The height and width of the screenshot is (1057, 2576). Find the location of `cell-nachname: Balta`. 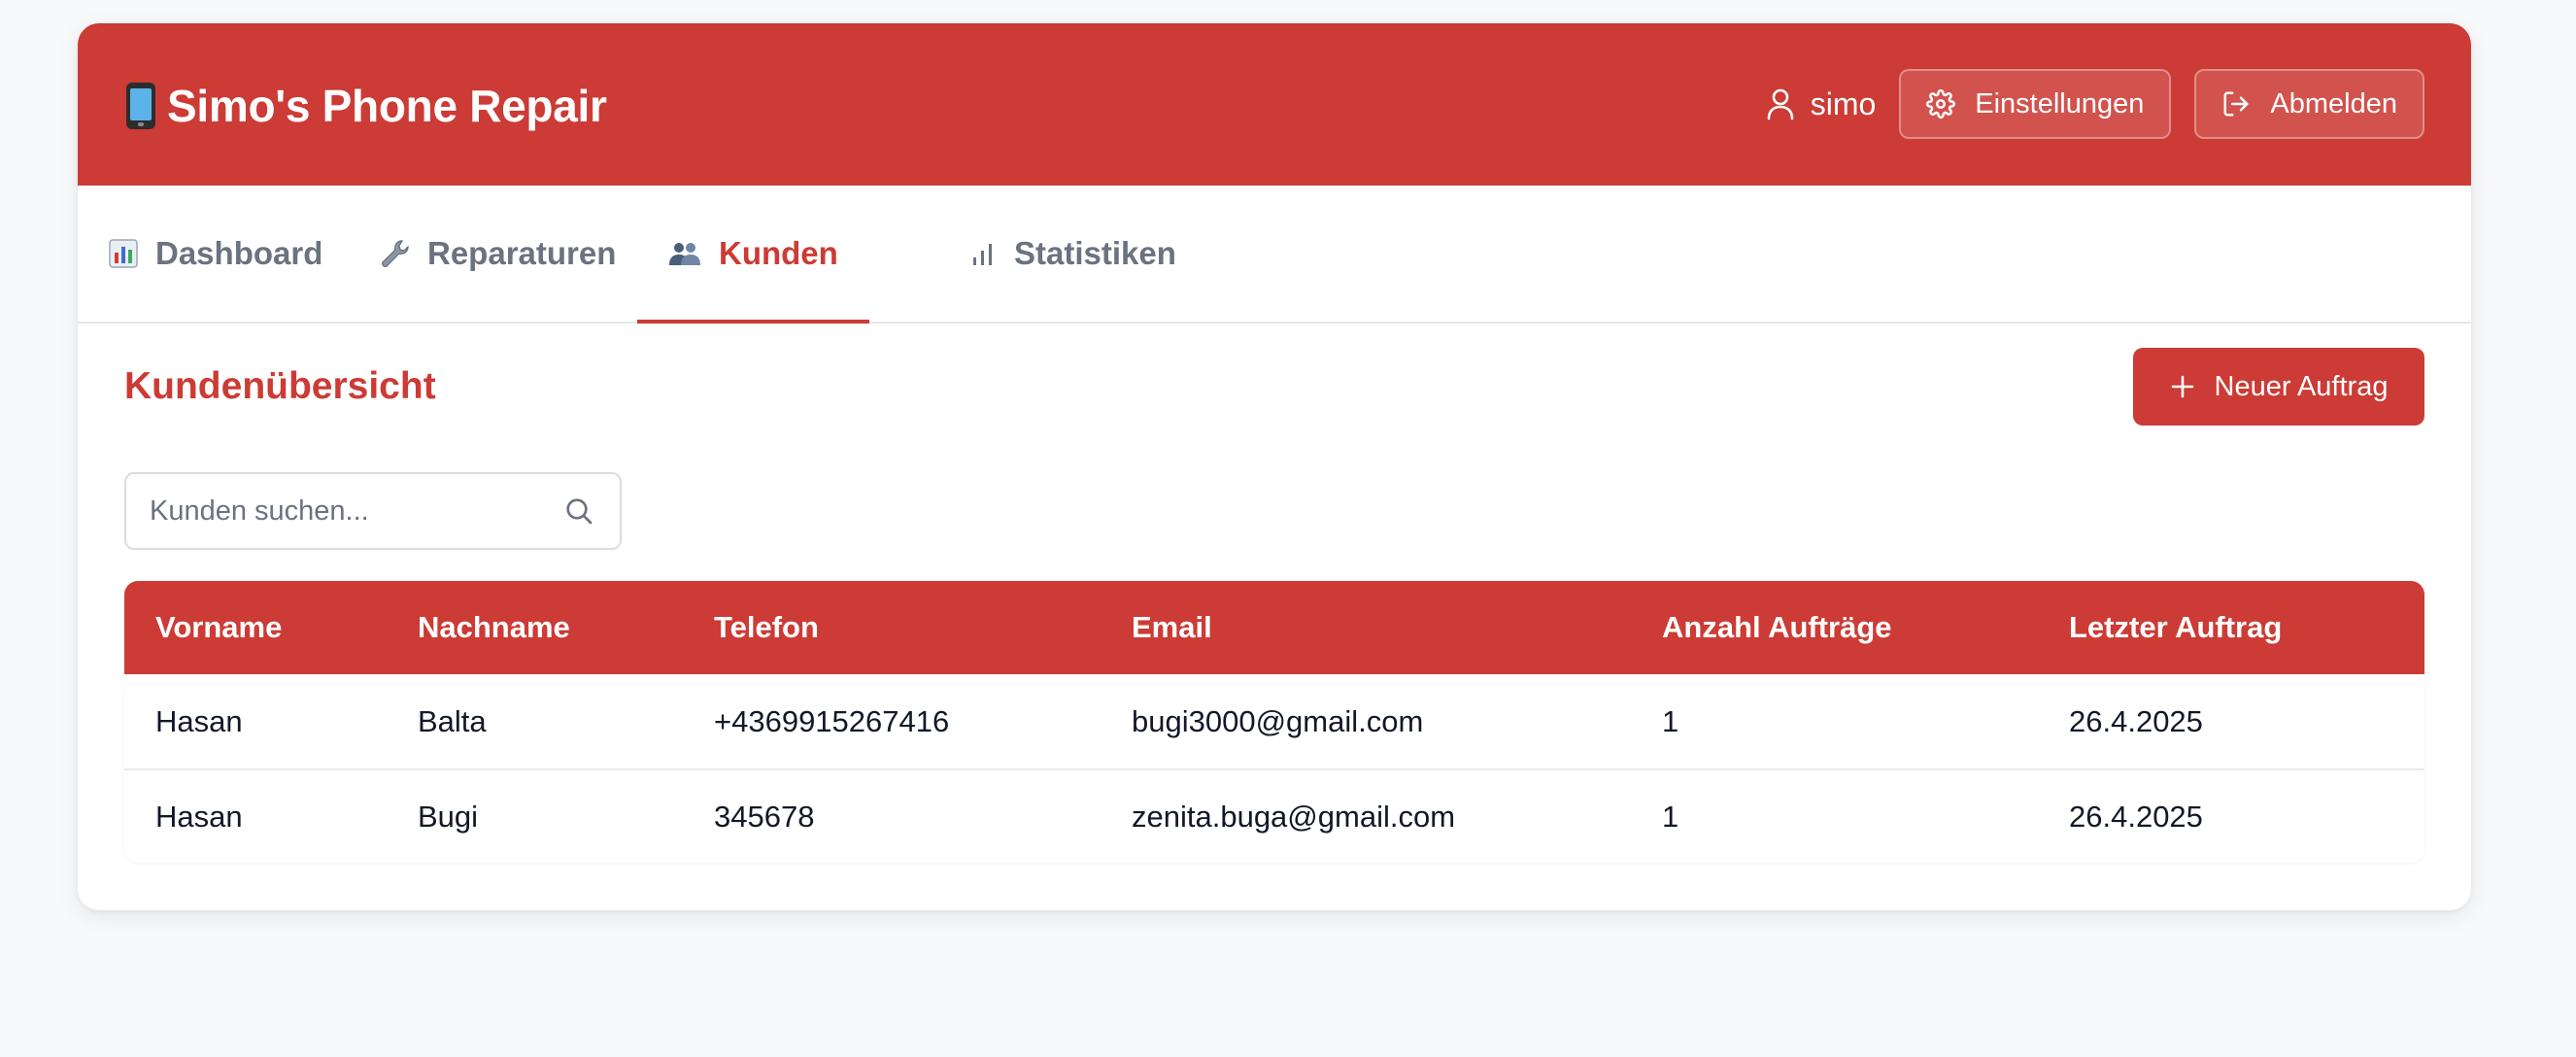

cell-nachname: Balta is located at coordinates (452, 721).